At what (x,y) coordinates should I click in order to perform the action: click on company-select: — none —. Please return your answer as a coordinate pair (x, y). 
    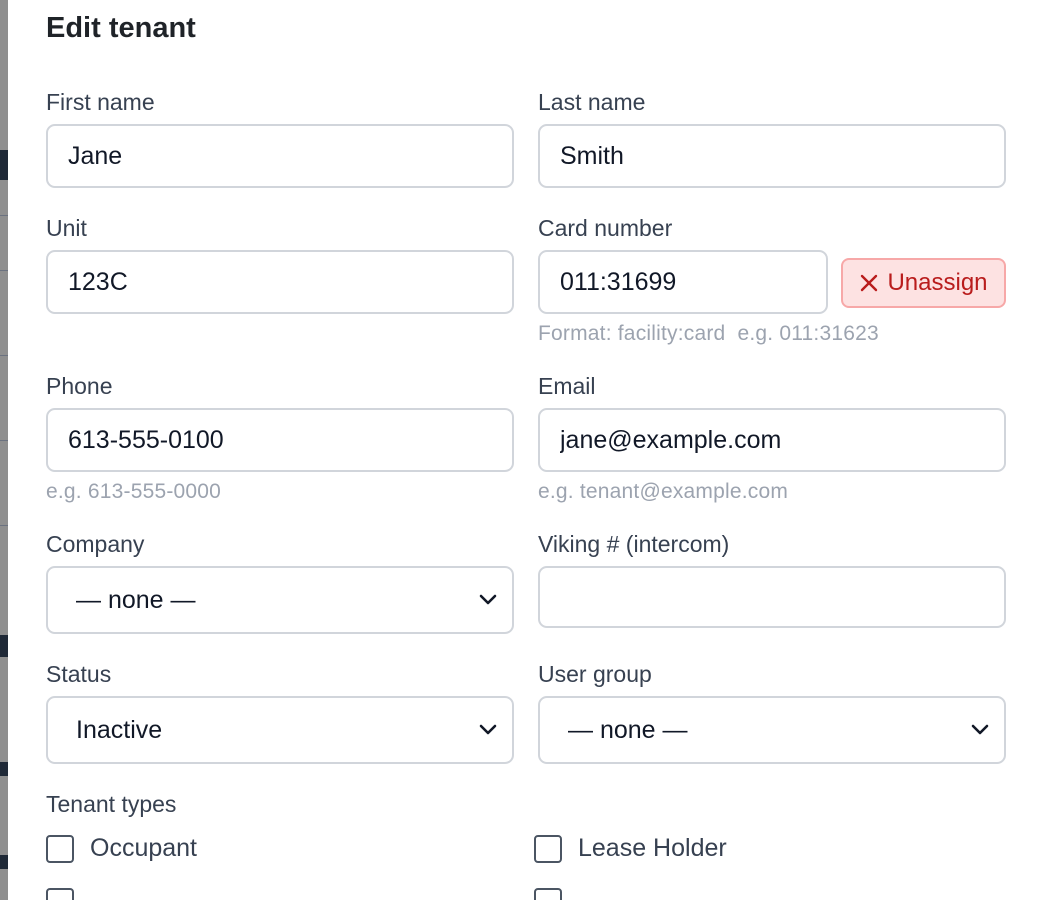
    Looking at the image, I should click on (280, 600).